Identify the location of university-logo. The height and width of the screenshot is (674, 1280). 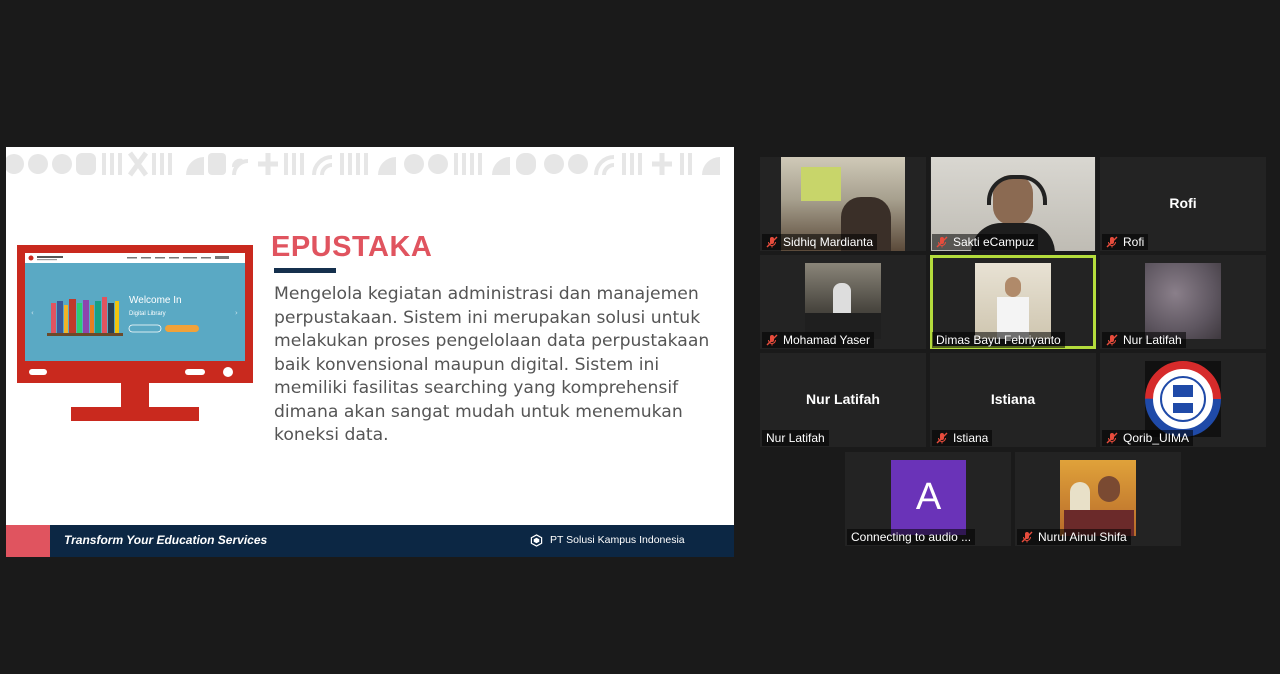
(1183, 399).